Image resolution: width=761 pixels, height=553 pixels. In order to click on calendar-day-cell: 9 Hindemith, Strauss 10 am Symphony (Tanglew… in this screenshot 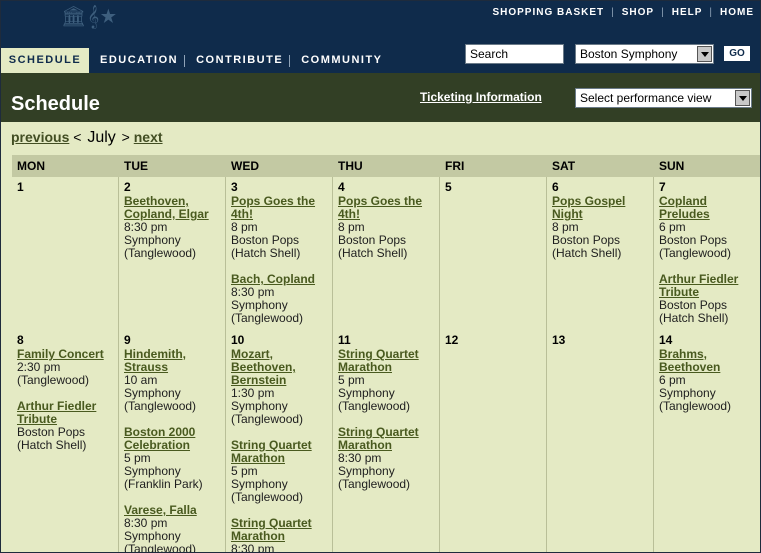, I will do `click(172, 441)`.